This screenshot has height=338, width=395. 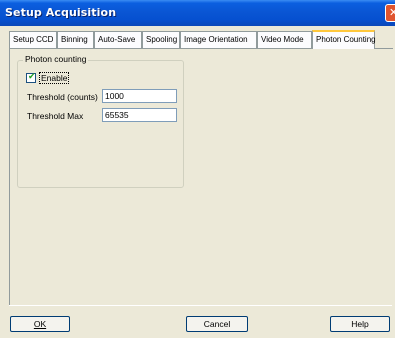 What do you see at coordinates (61, 12) in the screenshot?
I see `window-title: Setup Acquisition` at bounding box center [61, 12].